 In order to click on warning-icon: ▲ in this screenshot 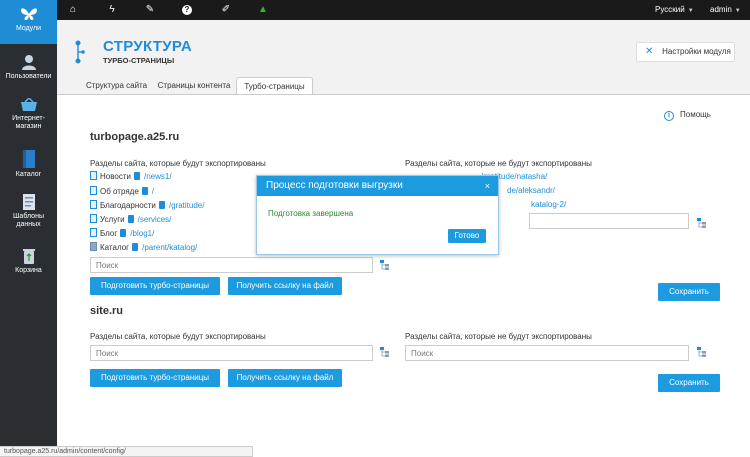, I will do `click(263, 10)`.